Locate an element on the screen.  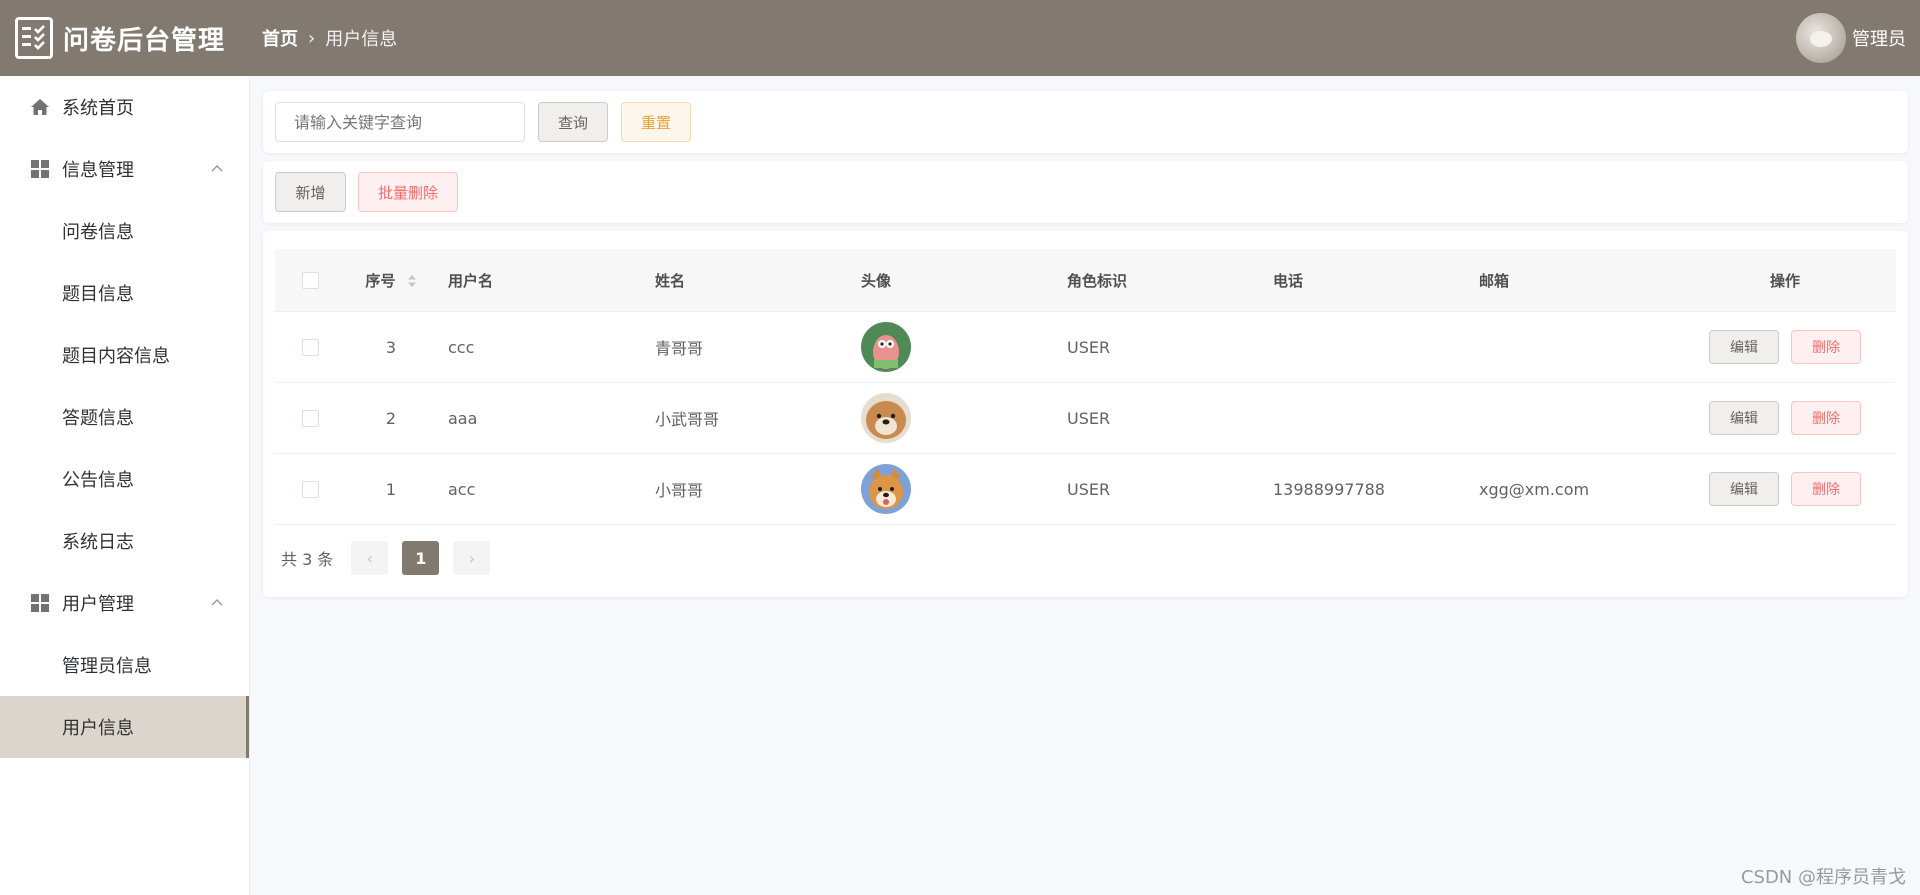
home-icon is located at coordinates (40, 107).